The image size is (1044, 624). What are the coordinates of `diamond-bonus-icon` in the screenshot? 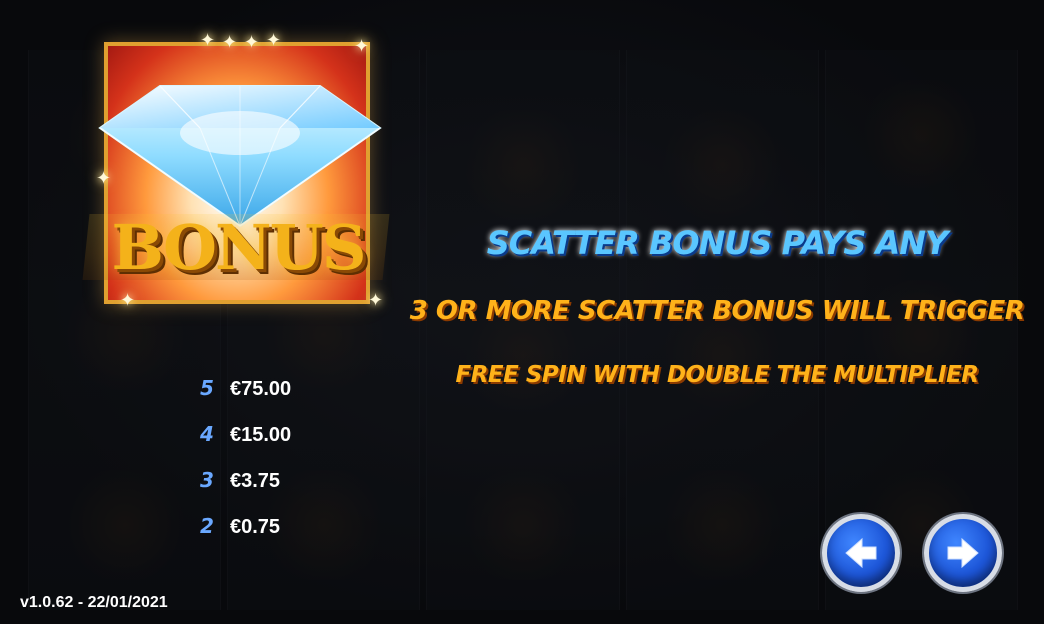 It's located at (240, 156).